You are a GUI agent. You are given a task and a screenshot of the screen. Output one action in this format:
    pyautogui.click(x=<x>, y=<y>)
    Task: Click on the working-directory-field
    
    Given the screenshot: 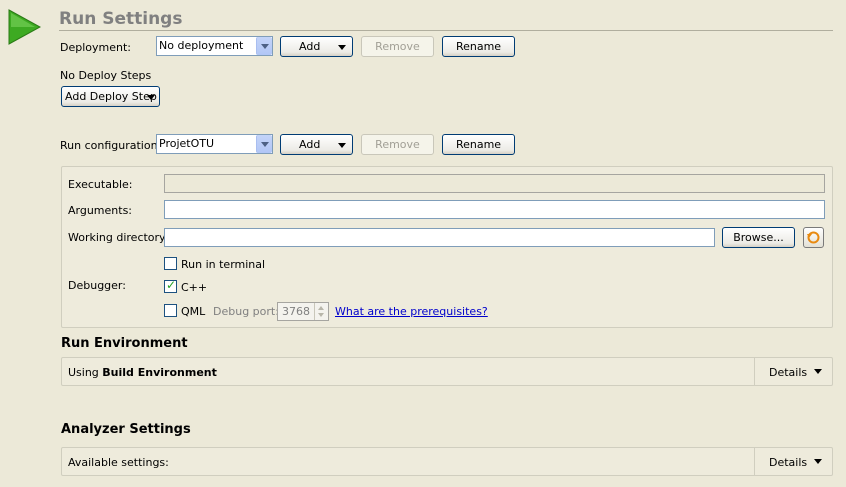 What is the action you would take?
    pyautogui.click(x=439, y=237)
    